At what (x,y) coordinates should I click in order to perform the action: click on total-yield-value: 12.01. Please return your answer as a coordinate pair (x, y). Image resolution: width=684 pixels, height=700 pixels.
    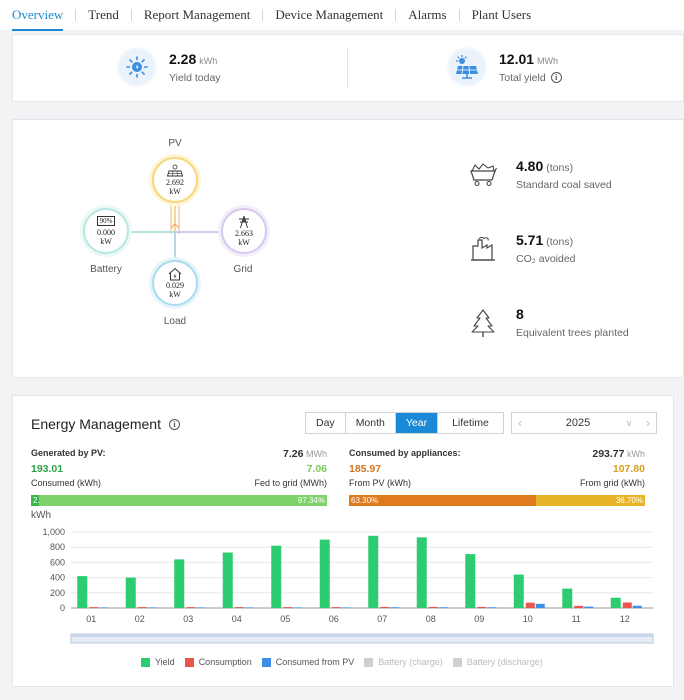
    Looking at the image, I should click on (517, 58).